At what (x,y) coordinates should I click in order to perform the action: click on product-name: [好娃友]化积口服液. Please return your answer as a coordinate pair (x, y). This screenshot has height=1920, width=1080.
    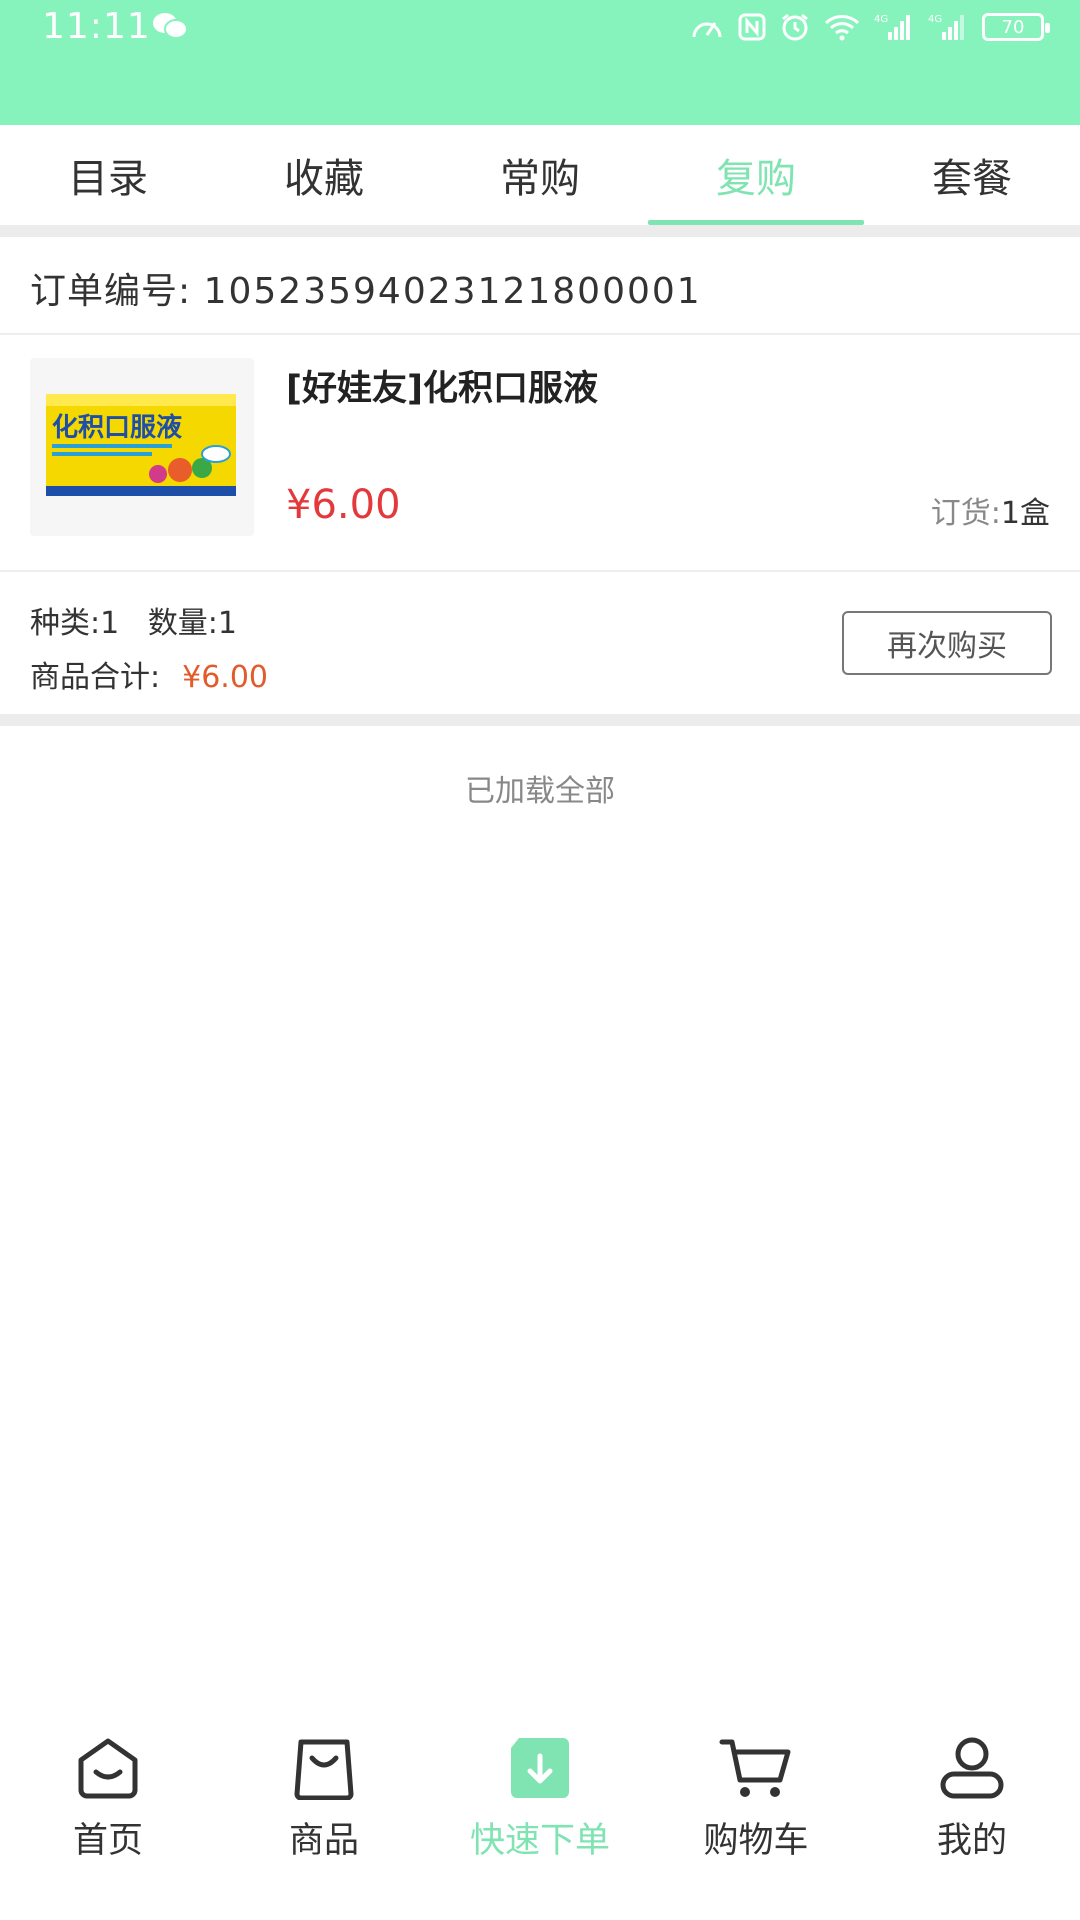
    Looking at the image, I should click on (442, 385).